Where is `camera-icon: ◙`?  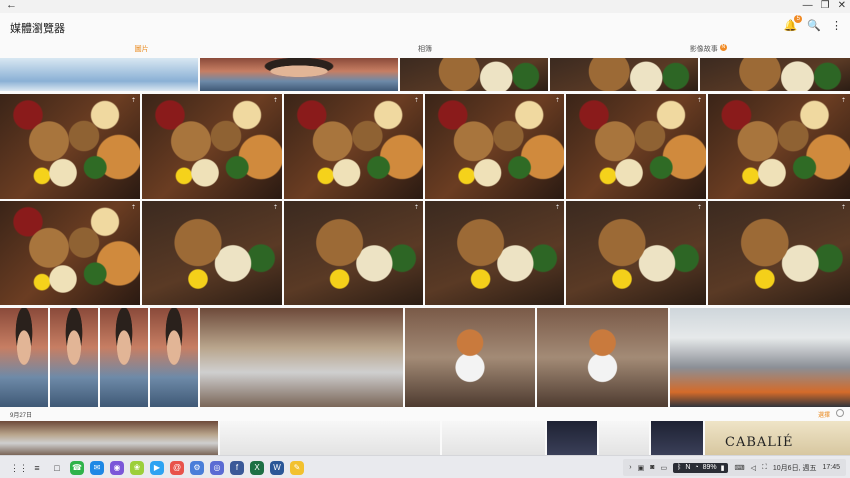
camera-icon: ◙ is located at coordinates (652, 467).